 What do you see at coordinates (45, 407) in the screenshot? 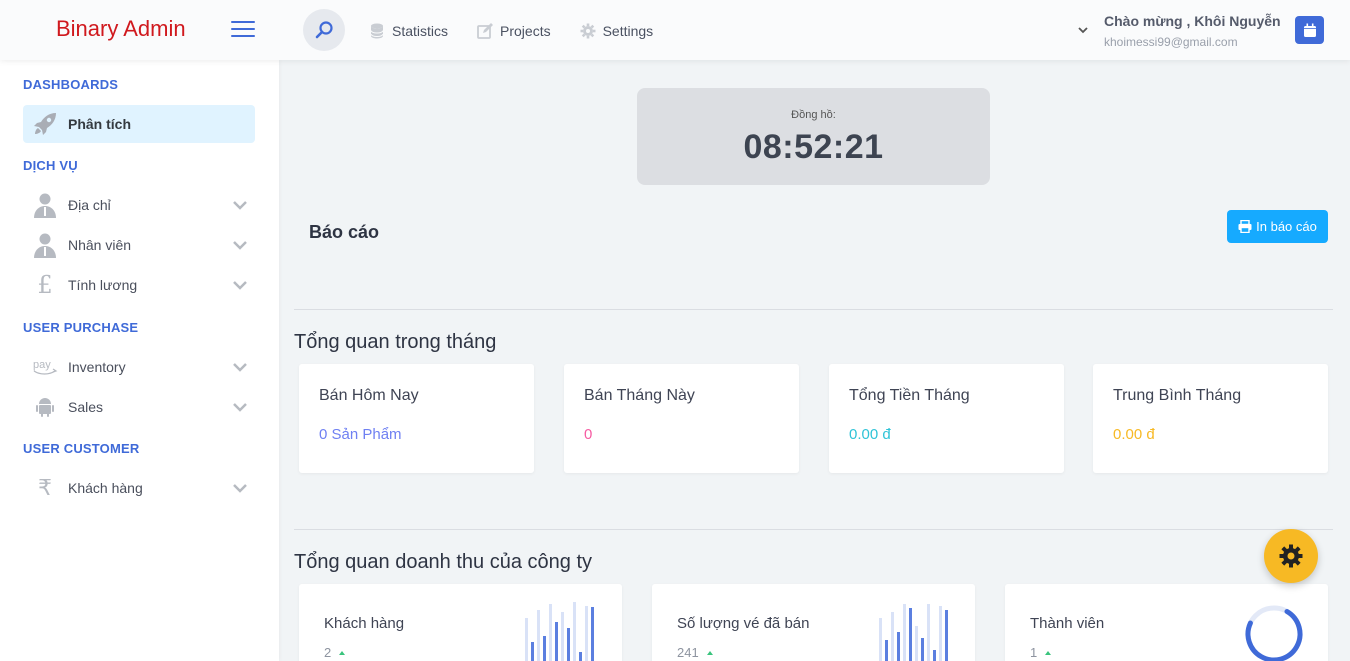
I see `android-icon` at bounding box center [45, 407].